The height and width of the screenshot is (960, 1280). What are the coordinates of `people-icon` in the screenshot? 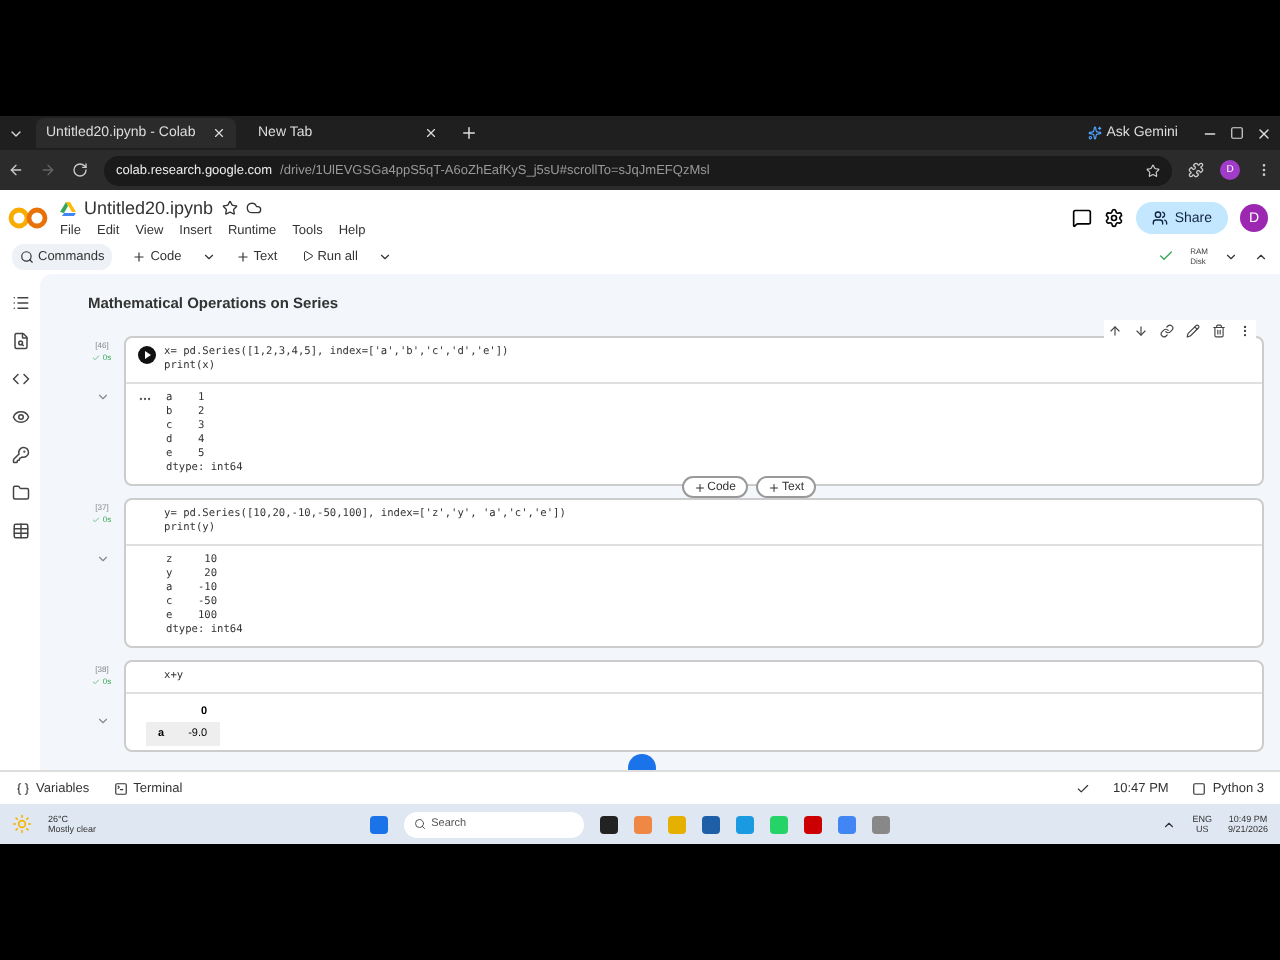 It's located at (1160, 218).